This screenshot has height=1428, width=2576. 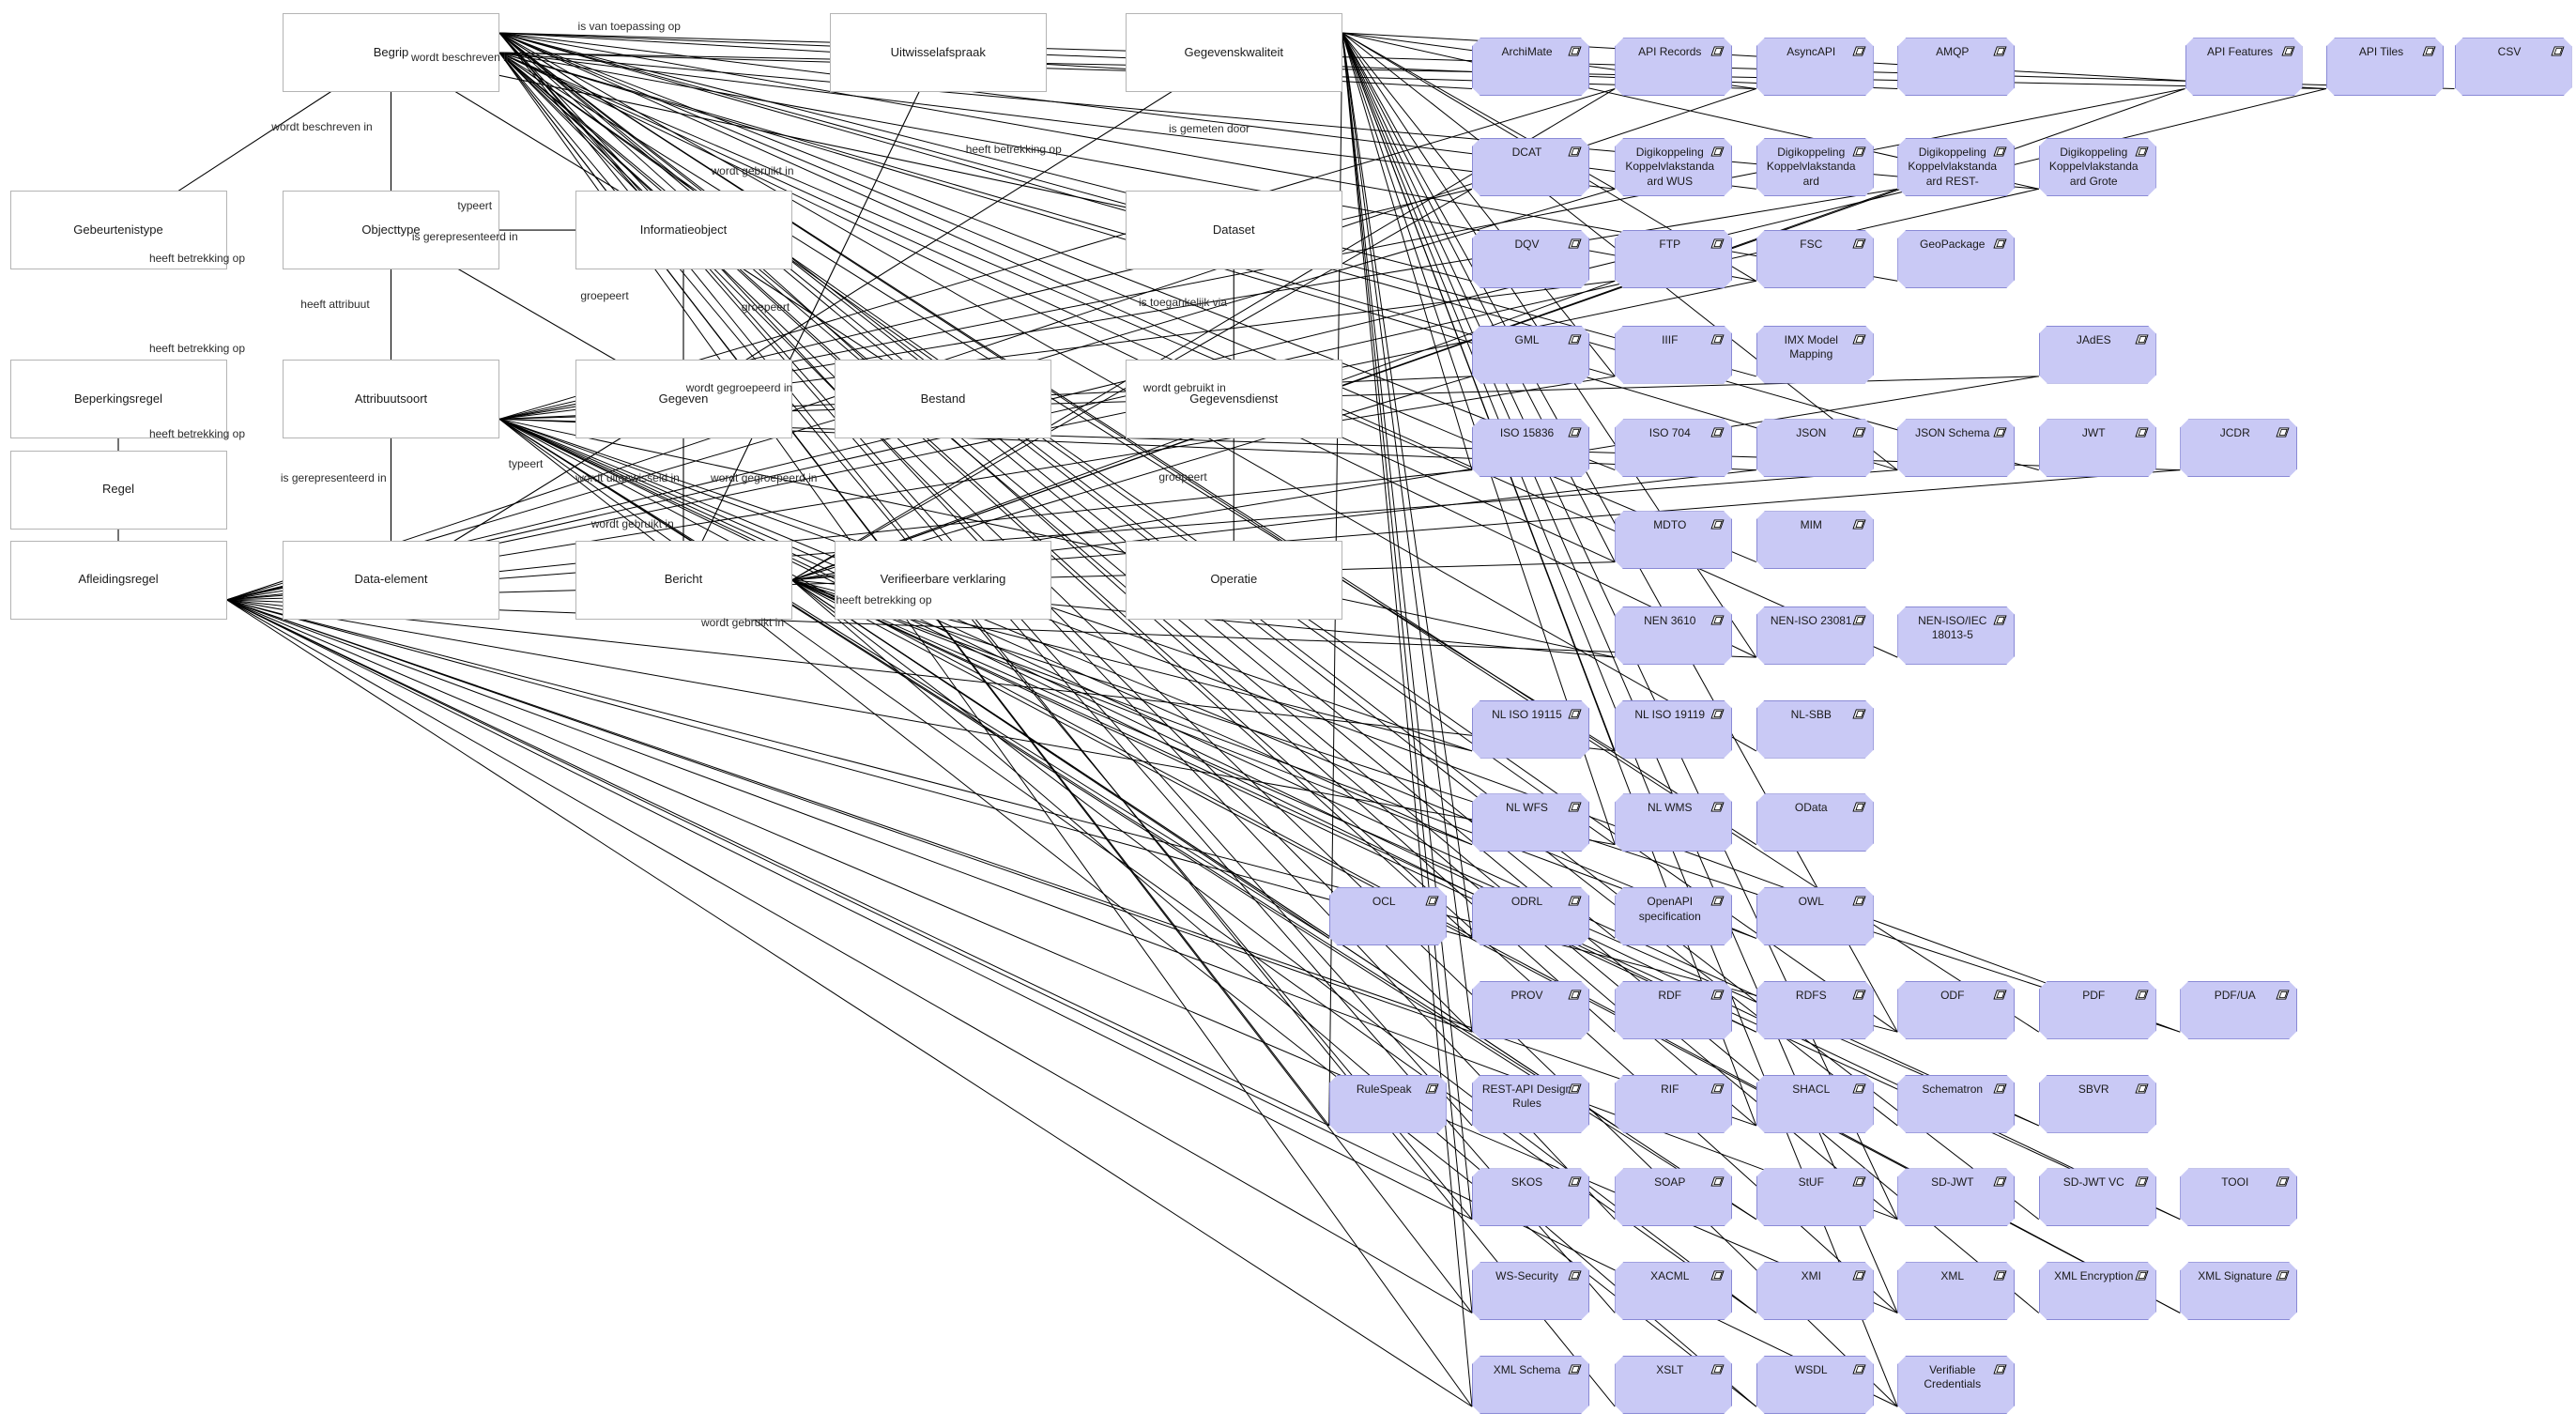 I want to click on entity-operatie: Operatie, so click(x=1234, y=580).